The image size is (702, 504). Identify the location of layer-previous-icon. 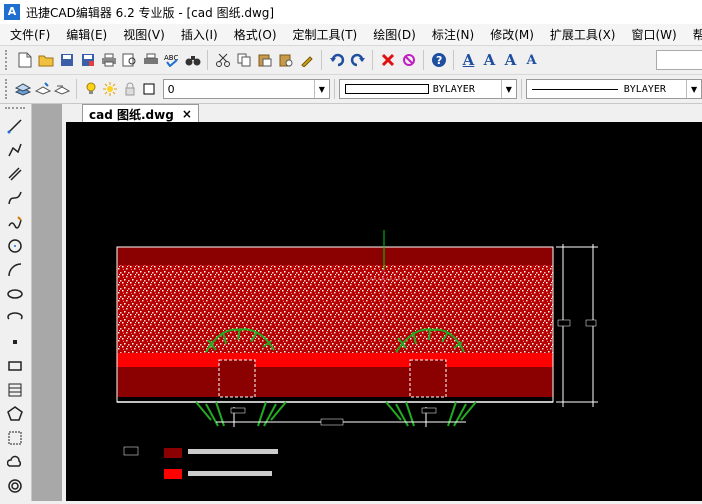
(62, 89).